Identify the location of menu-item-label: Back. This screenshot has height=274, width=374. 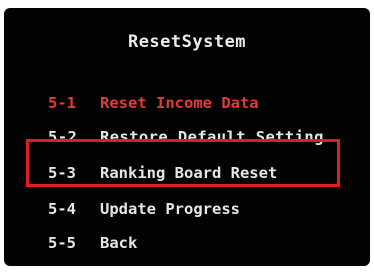
(119, 243).